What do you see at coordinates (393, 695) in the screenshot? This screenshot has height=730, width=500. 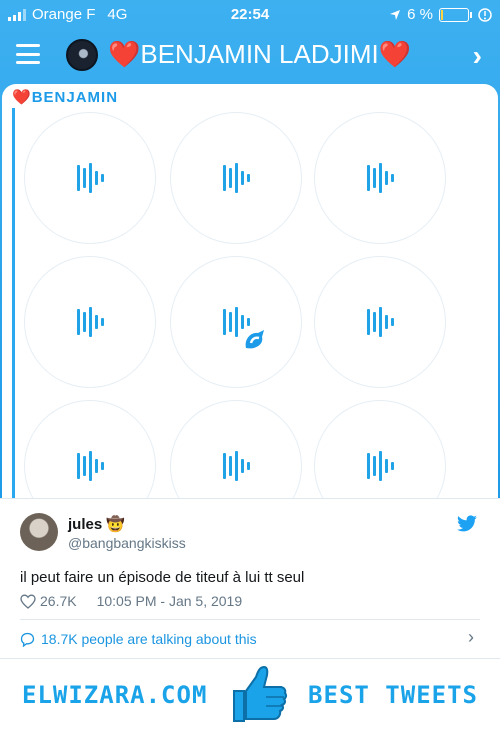 I see `tagline: BEST TWEETS` at bounding box center [393, 695].